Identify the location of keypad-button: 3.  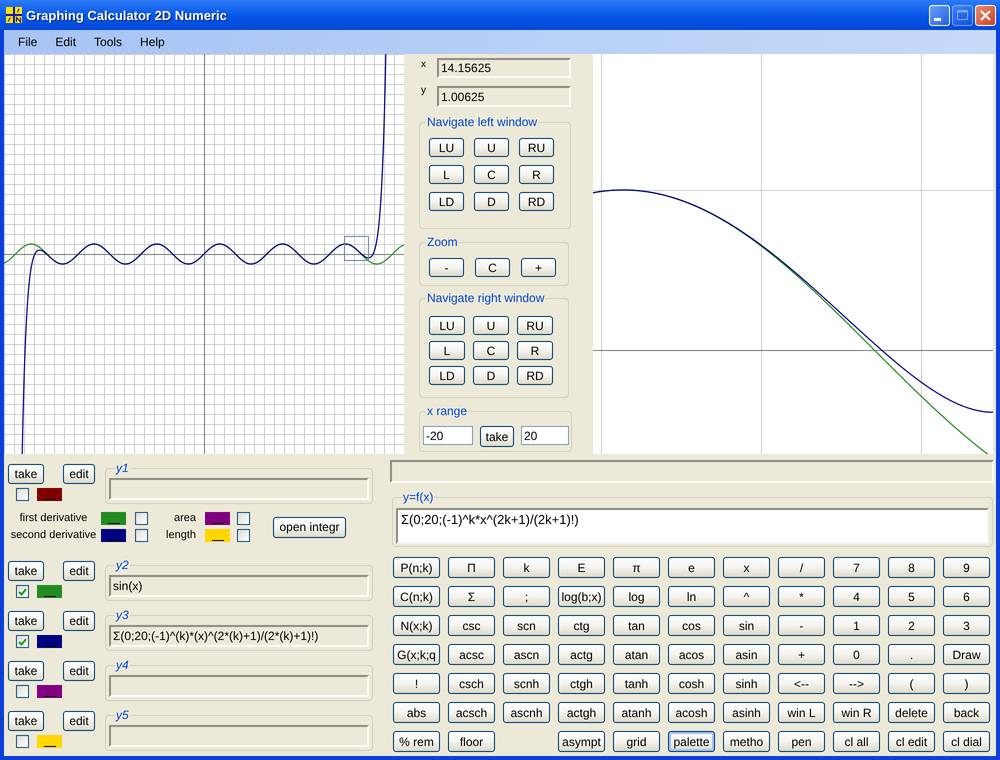
(966, 625).